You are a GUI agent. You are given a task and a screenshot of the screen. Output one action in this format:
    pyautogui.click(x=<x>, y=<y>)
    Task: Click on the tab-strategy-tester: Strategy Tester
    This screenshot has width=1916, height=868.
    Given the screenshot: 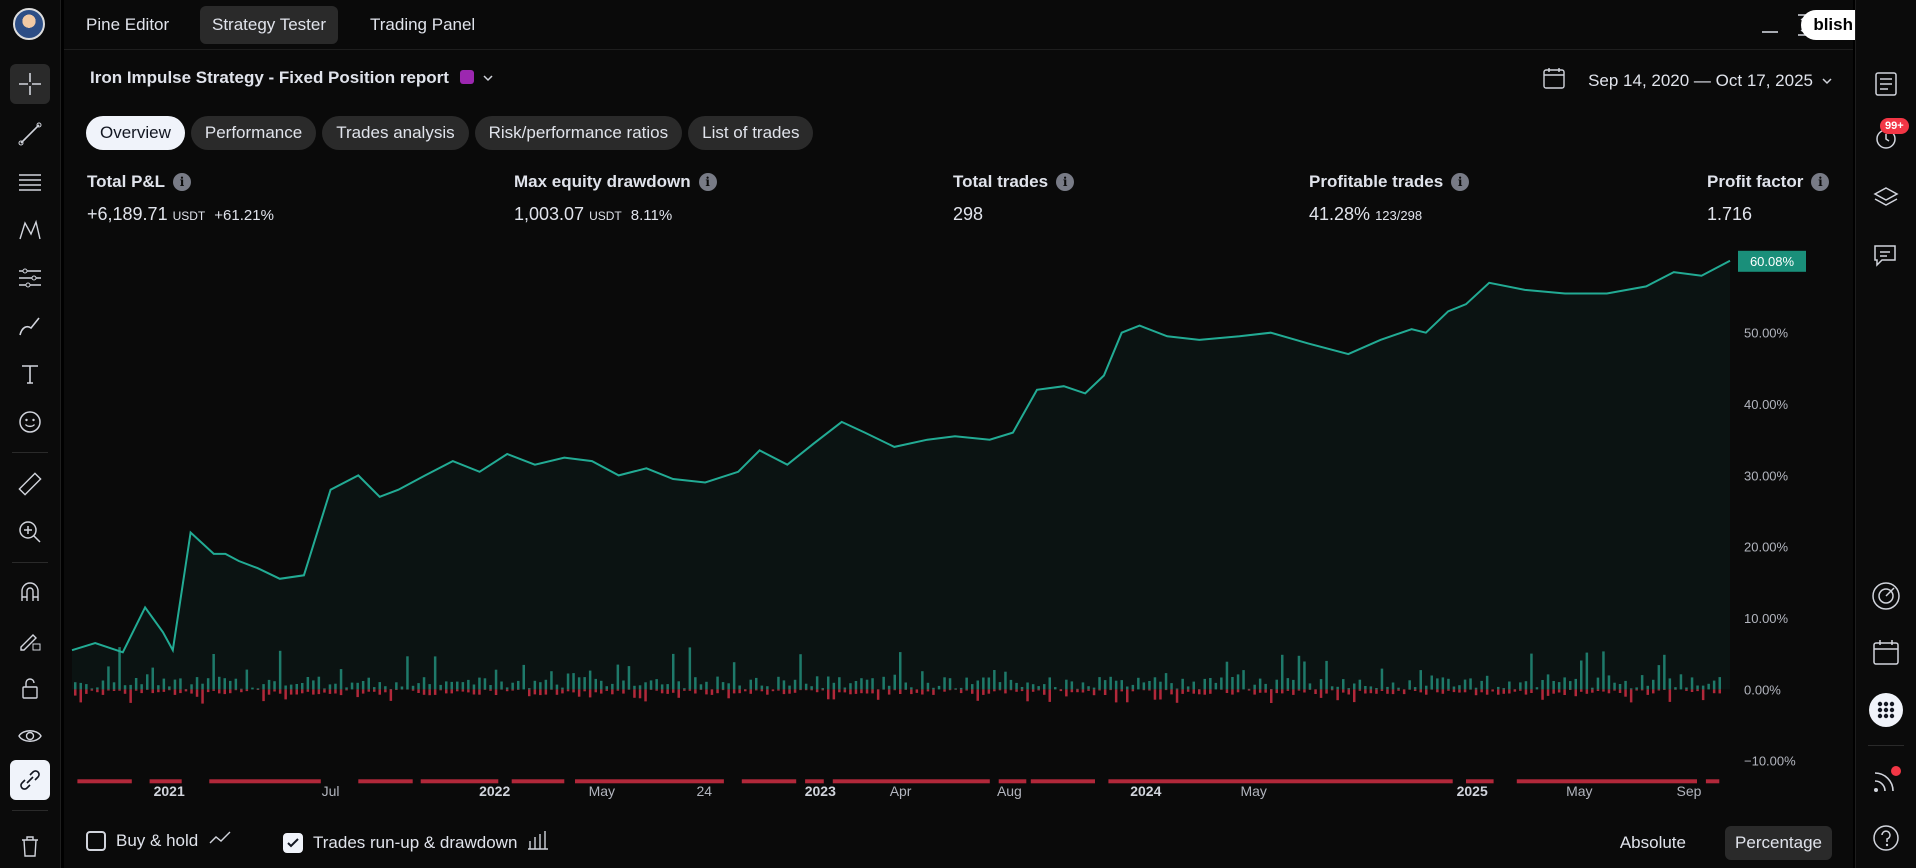 What is the action you would take?
    pyautogui.click(x=269, y=25)
    